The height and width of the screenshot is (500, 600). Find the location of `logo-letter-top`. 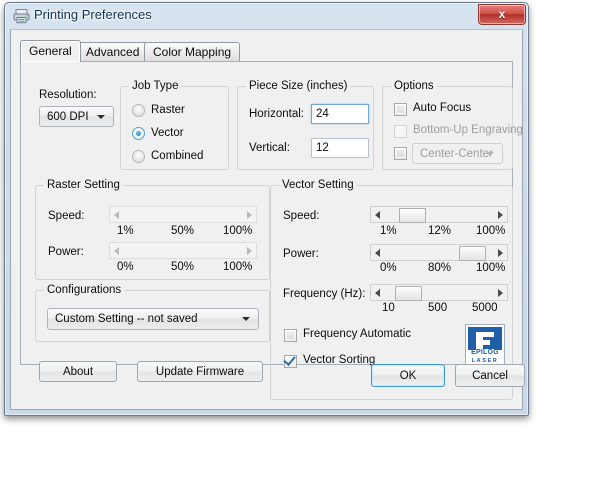

logo-letter-top is located at coordinates (485, 334).